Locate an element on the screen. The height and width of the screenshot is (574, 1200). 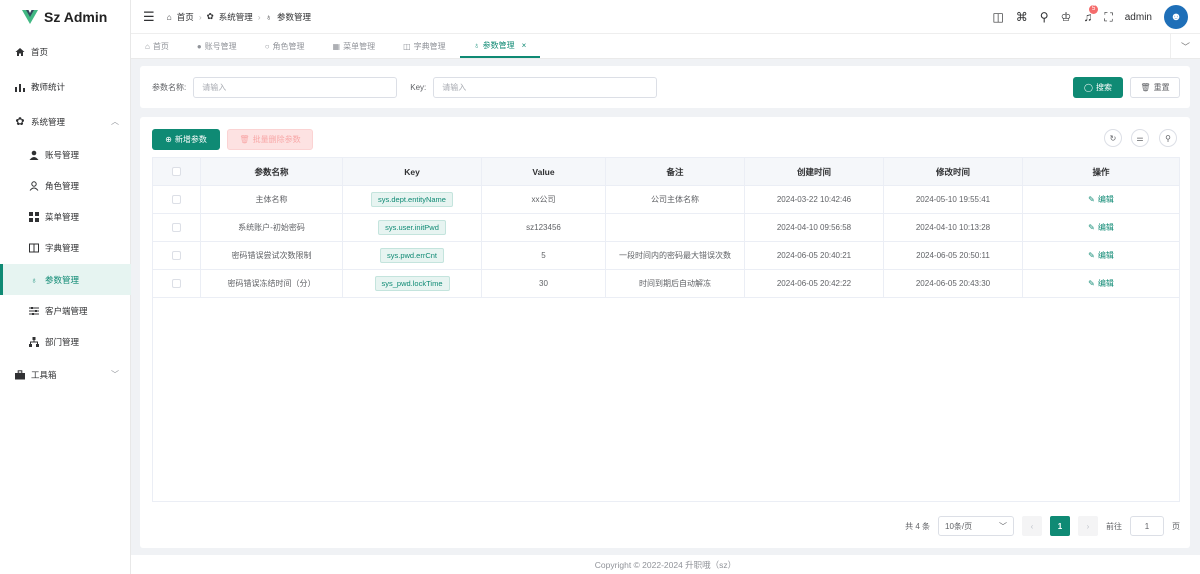
logo: Sz Admin is located at coordinates (65, 17).